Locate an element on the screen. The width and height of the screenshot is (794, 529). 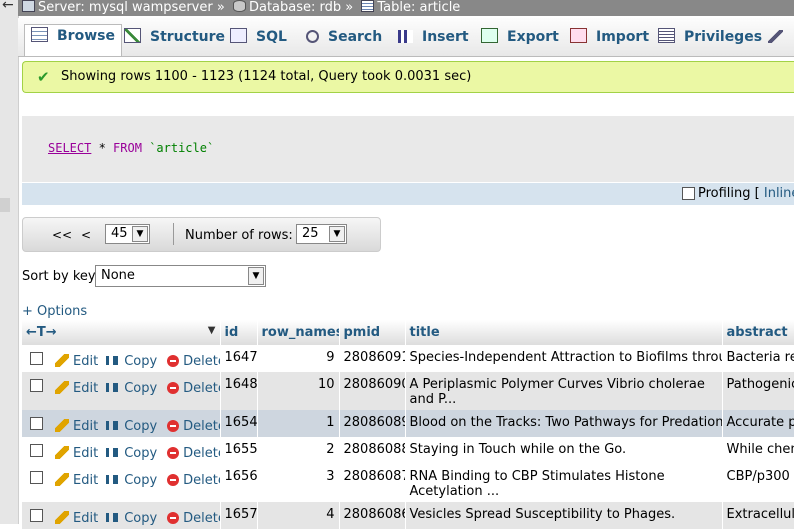
database-icon is located at coordinates (239, 6).